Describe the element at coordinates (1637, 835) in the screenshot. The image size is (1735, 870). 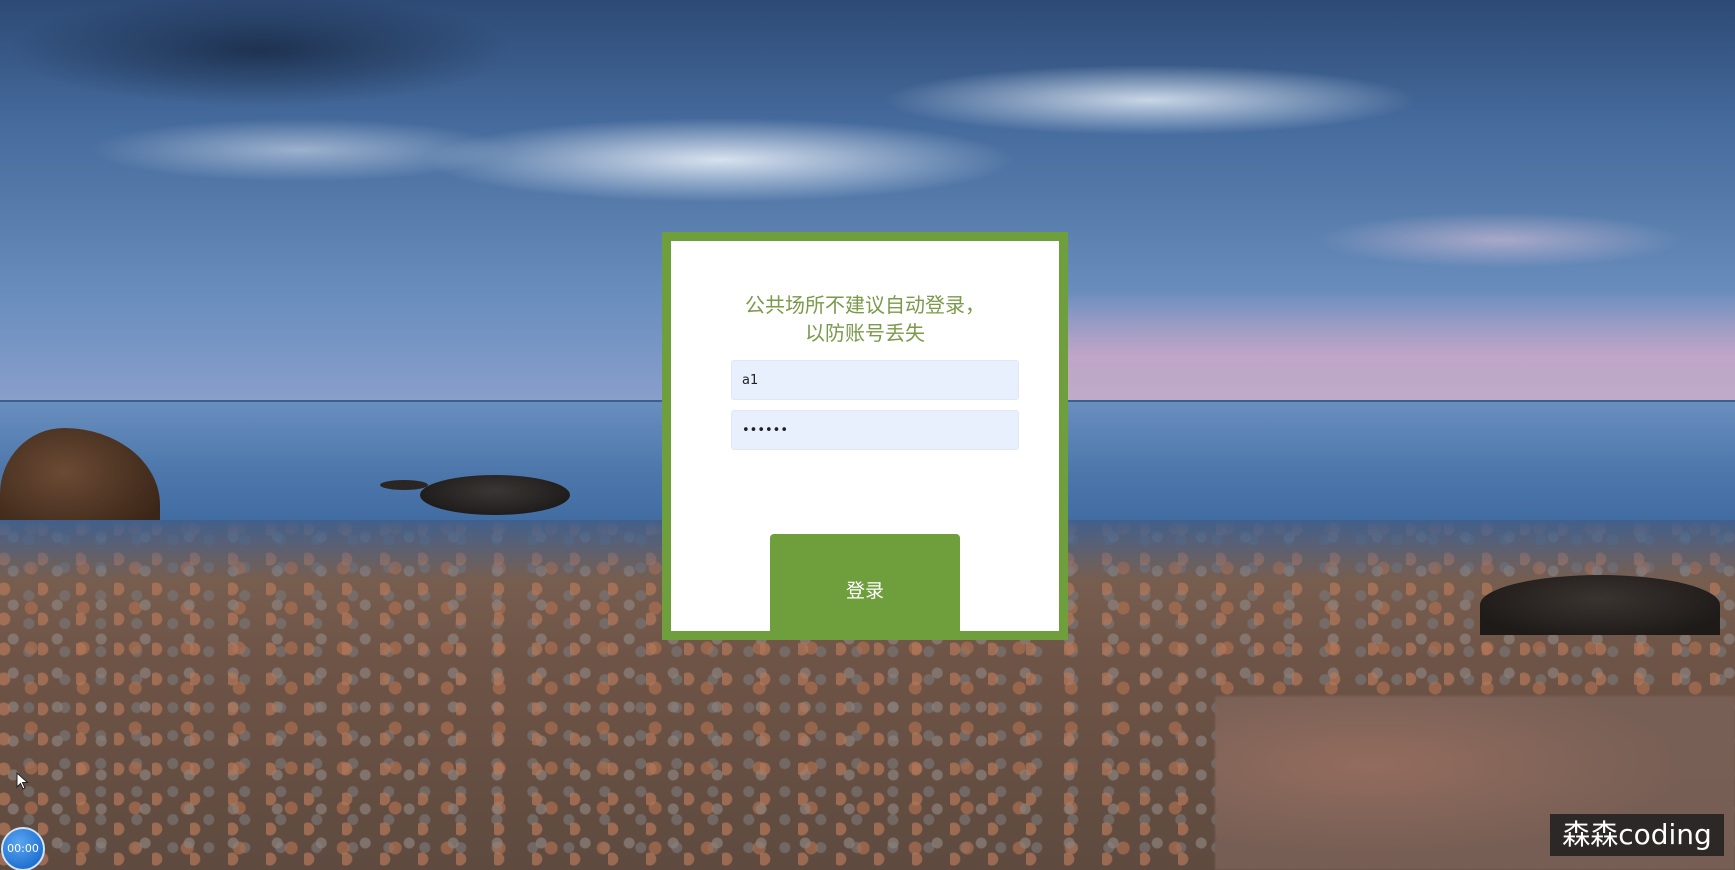
I see `watermark: 森森coding` at that location.